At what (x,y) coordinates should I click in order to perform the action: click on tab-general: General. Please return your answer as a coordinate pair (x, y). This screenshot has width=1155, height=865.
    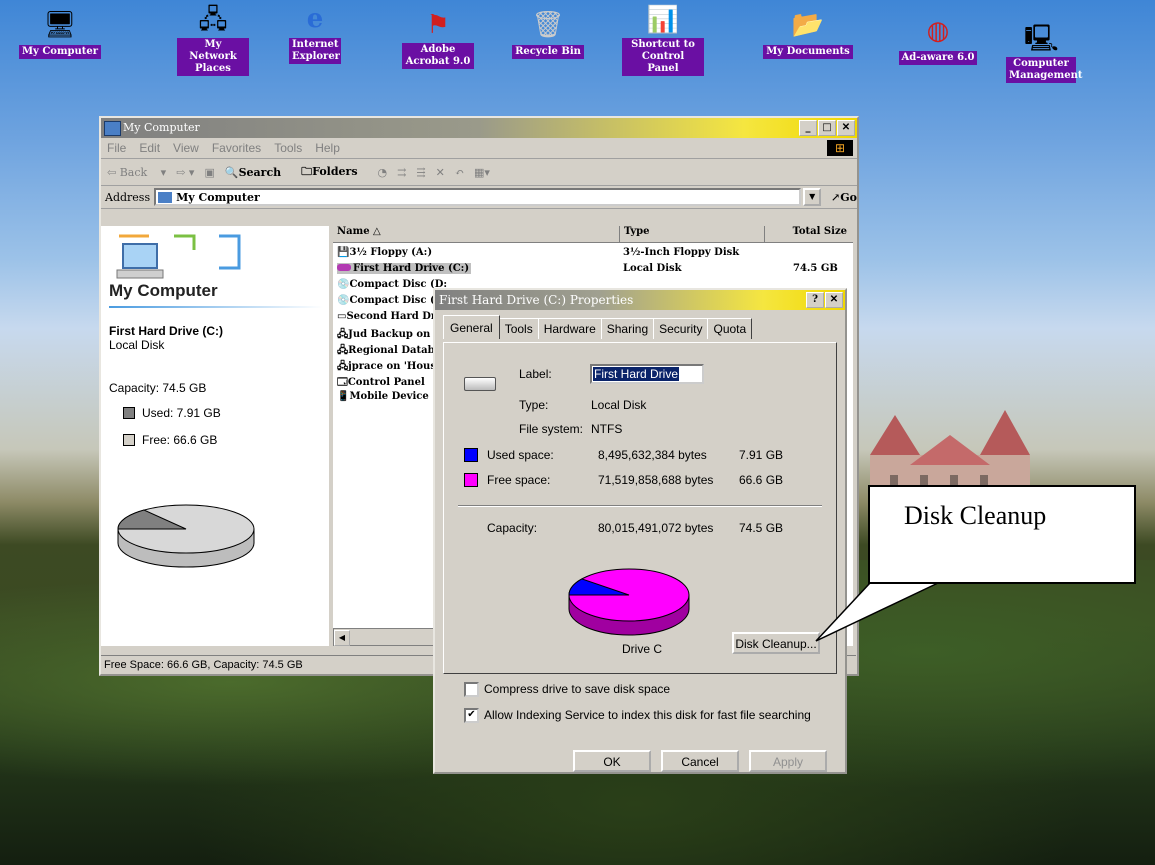
    Looking at the image, I should click on (471, 327).